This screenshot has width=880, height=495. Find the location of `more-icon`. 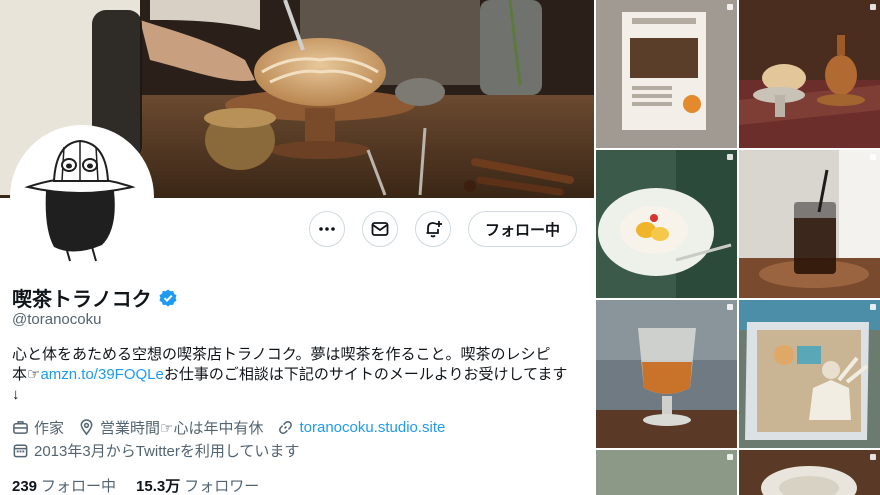

more-icon is located at coordinates (327, 229).